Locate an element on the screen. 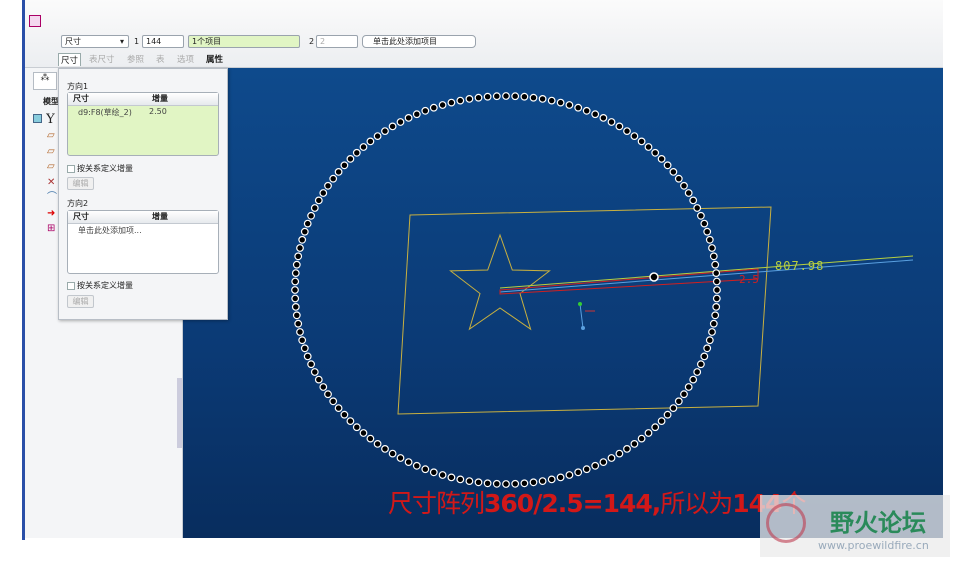 Image resolution: width=974 pixels, height=564 pixels. caption-text: 尺寸阵列 is located at coordinates (436, 503).